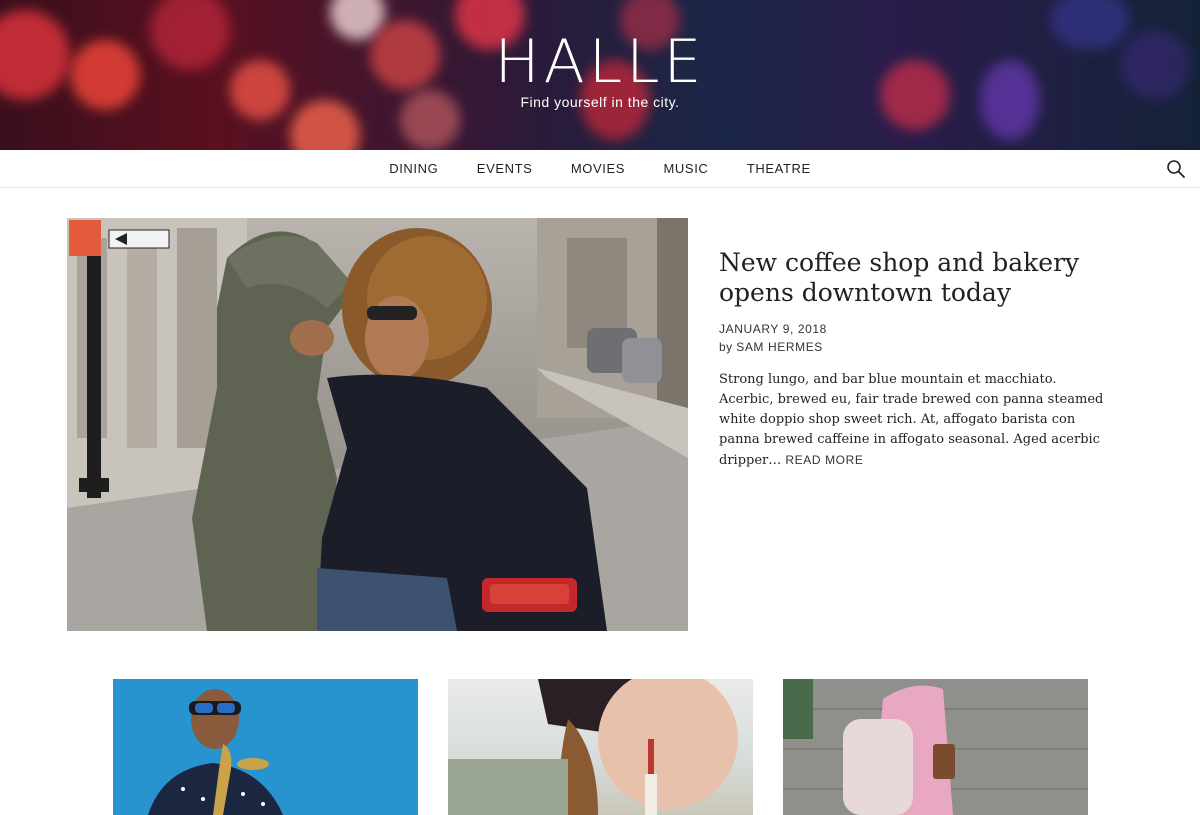 Image resolution: width=1200 pixels, height=815 pixels. What do you see at coordinates (686, 169) in the screenshot?
I see `nav-item-music: MUSIC` at bounding box center [686, 169].